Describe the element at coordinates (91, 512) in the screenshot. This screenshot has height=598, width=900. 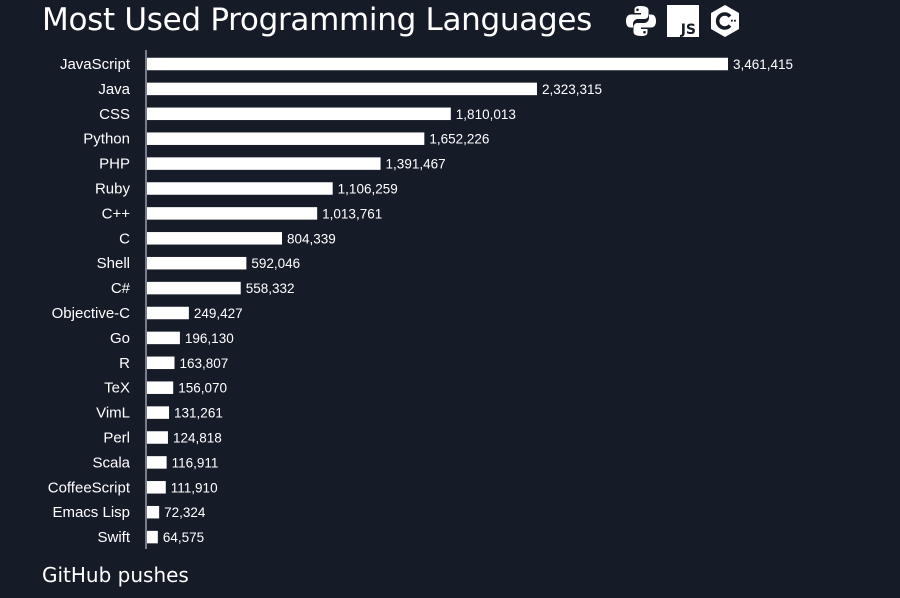
I see `category-label: Emacs Lisp` at that location.